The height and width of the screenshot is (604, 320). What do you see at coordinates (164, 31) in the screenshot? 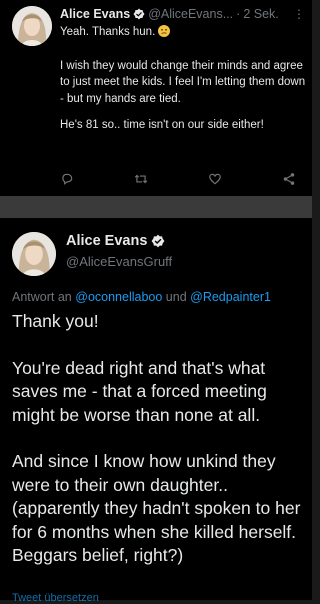
I see `confused-face-icon` at bounding box center [164, 31].